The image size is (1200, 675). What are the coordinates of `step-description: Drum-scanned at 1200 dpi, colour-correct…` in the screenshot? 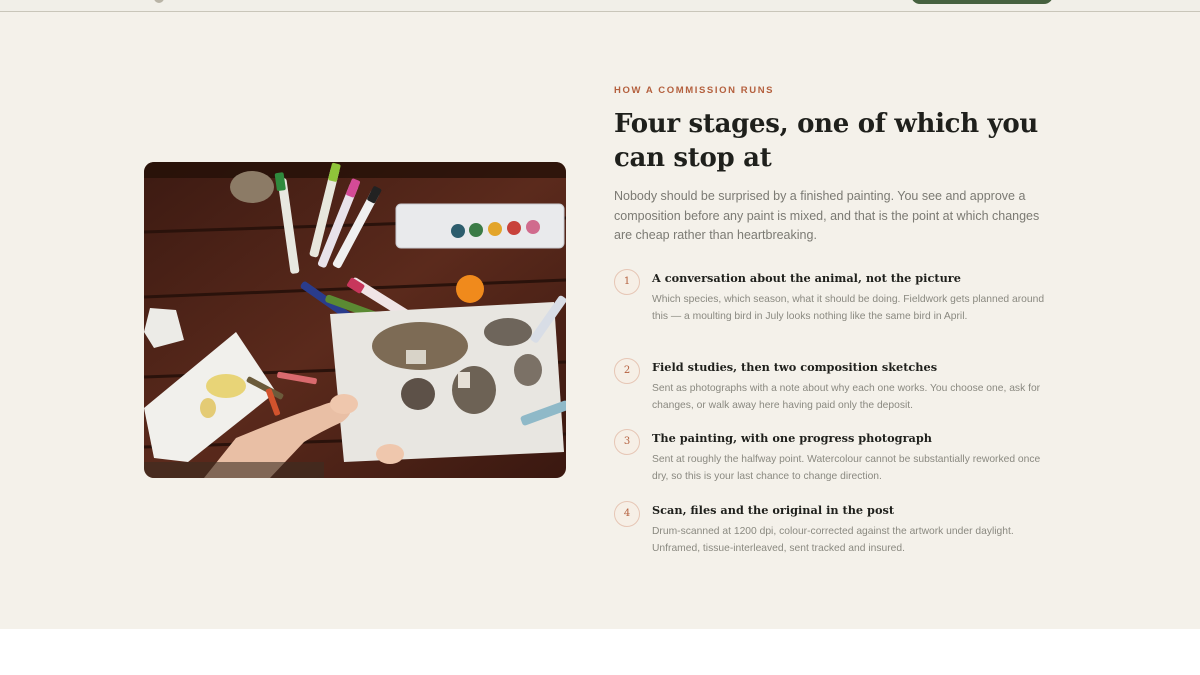 It's located at (833, 540).